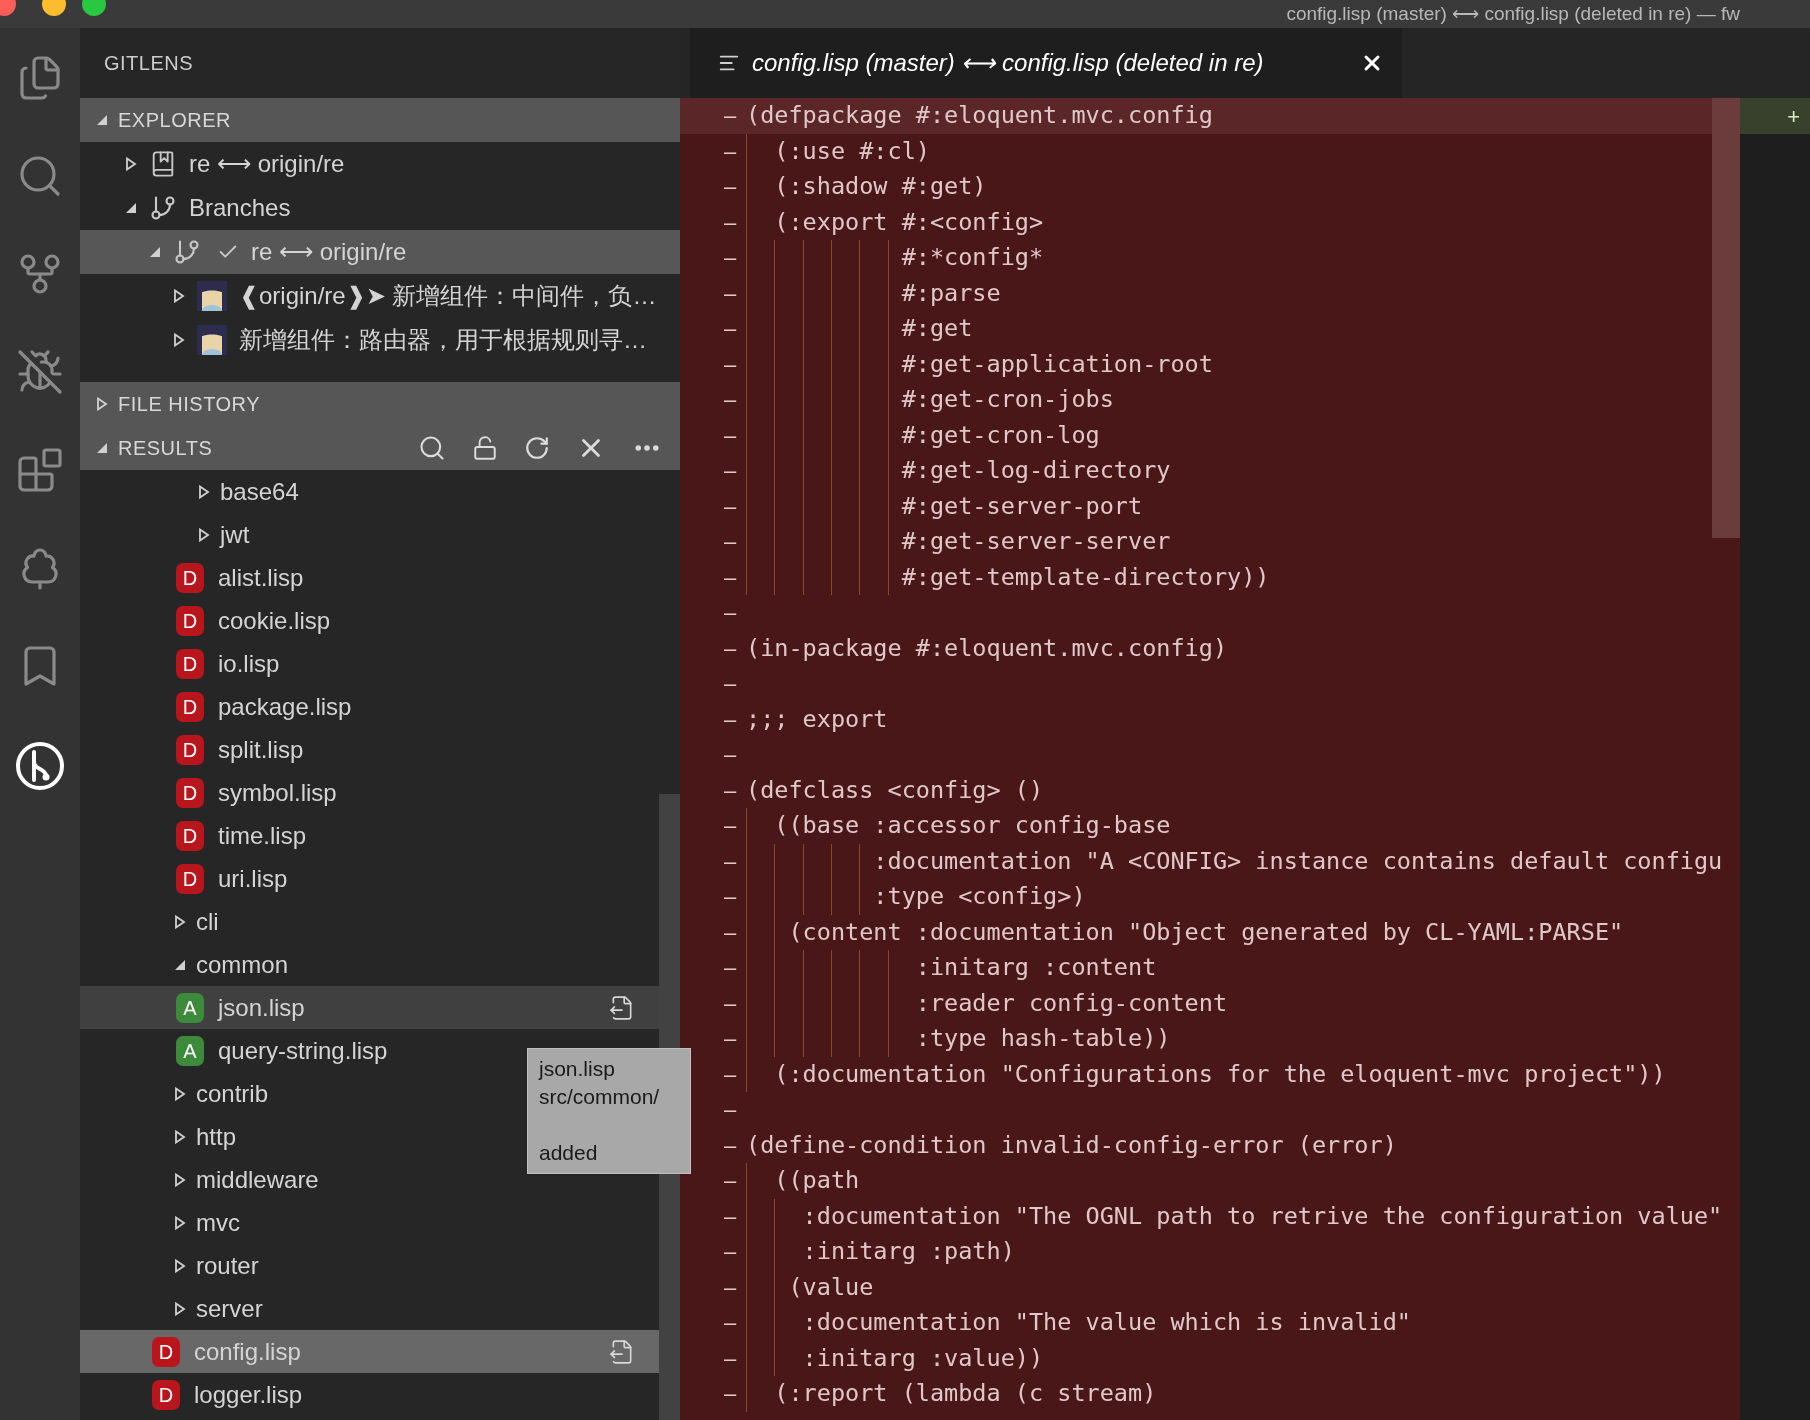 The image size is (1810, 1420). What do you see at coordinates (1205, 932) in the screenshot?
I see `code-text: (content :documentation "Object generated by CL-YAML:PARSE"` at bounding box center [1205, 932].